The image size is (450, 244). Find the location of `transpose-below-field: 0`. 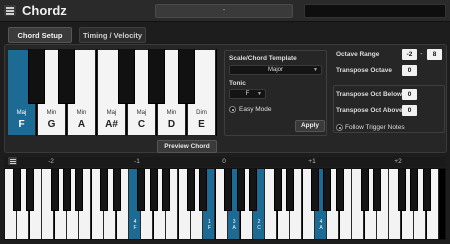

transpose-below-field: 0 is located at coordinates (409, 94).